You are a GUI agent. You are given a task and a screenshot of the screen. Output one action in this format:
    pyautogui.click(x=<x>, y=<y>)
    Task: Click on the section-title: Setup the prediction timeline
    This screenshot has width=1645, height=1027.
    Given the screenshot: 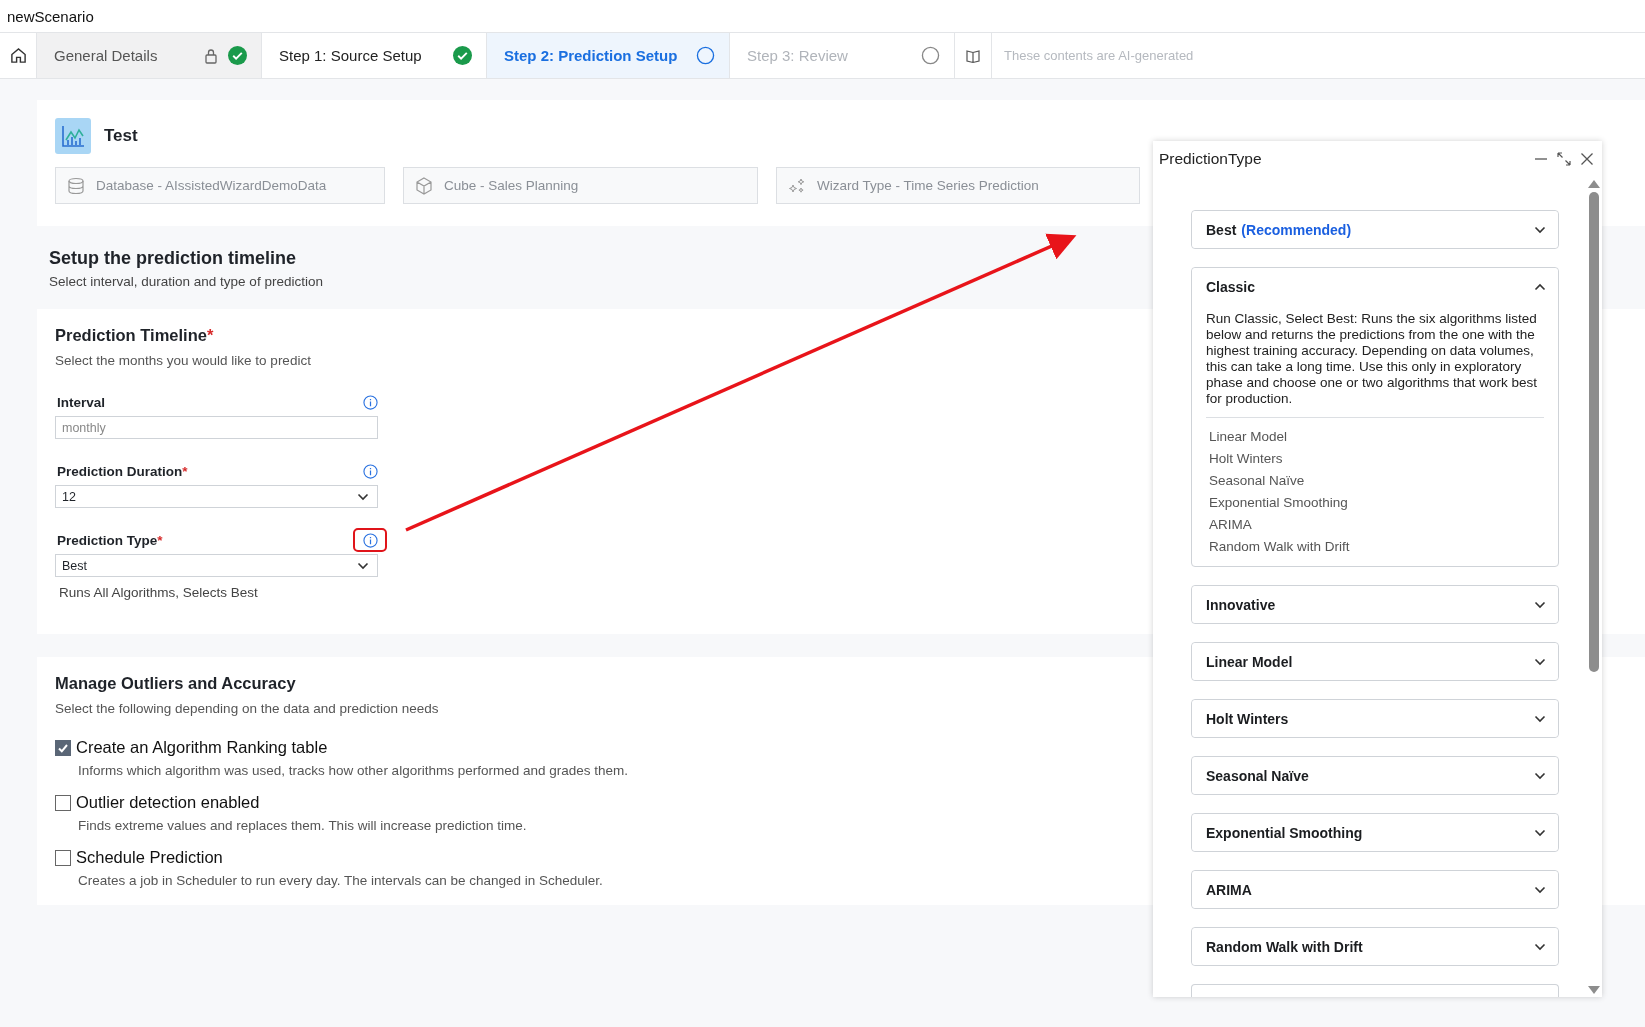 What is the action you would take?
    pyautogui.click(x=173, y=258)
    